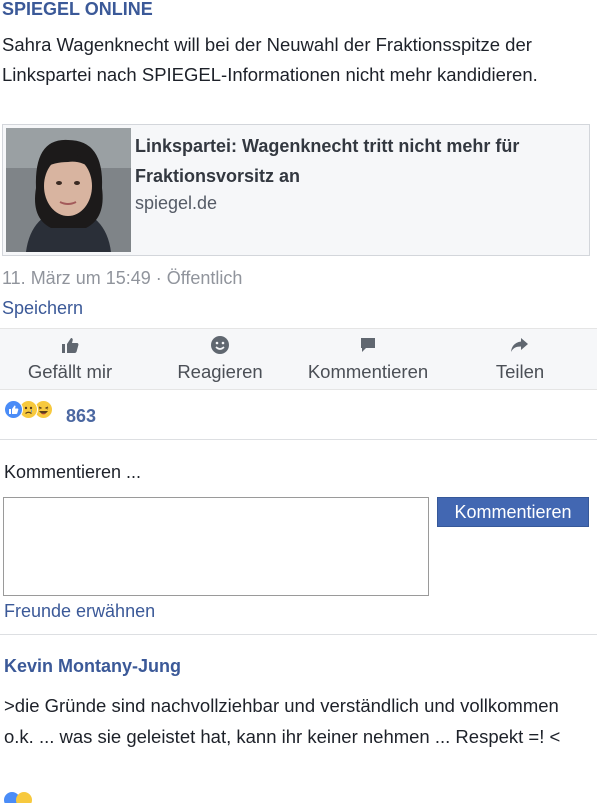  What do you see at coordinates (176, 203) in the screenshot?
I see `link-domain: spiegel.de` at bounding box center [176, 203].